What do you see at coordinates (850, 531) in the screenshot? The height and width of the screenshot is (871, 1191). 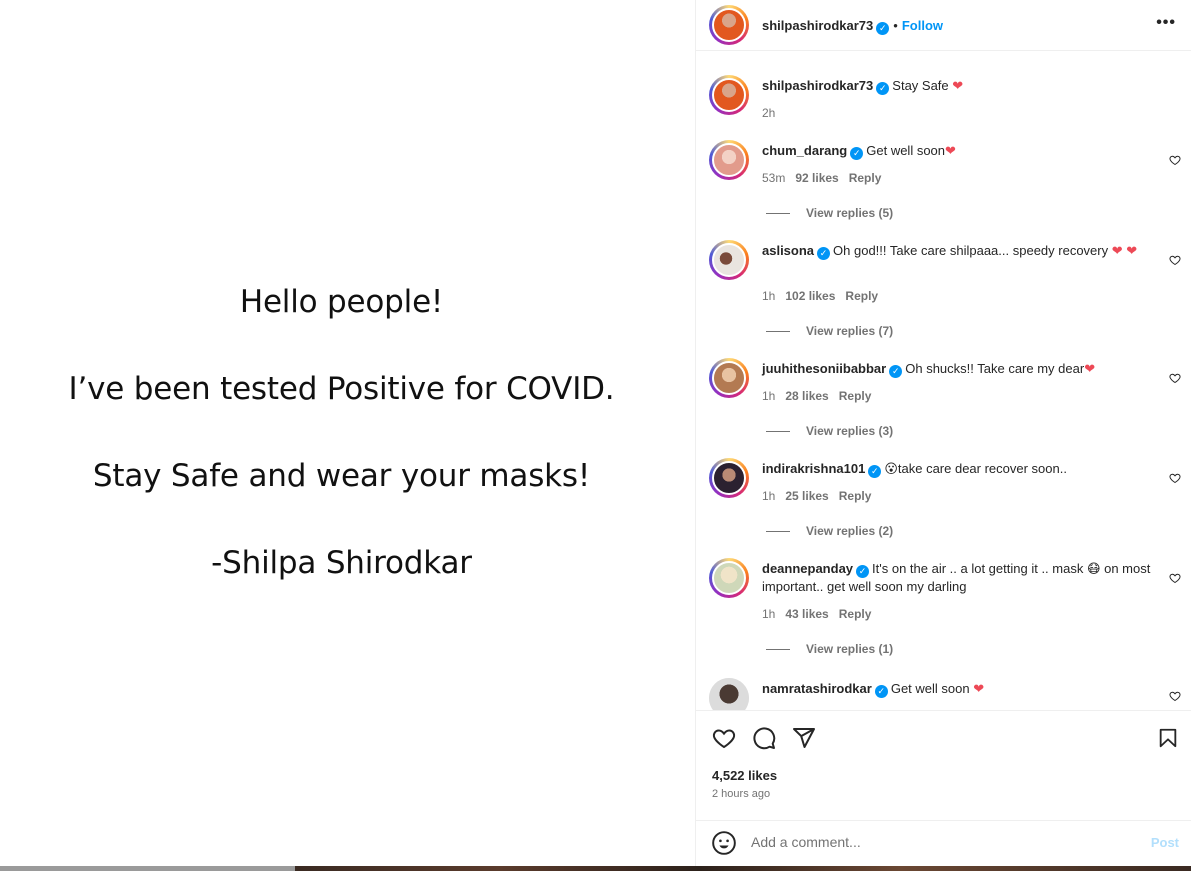 I see `view-replies-label: View replies (2)` at bounding box center [850, 531].